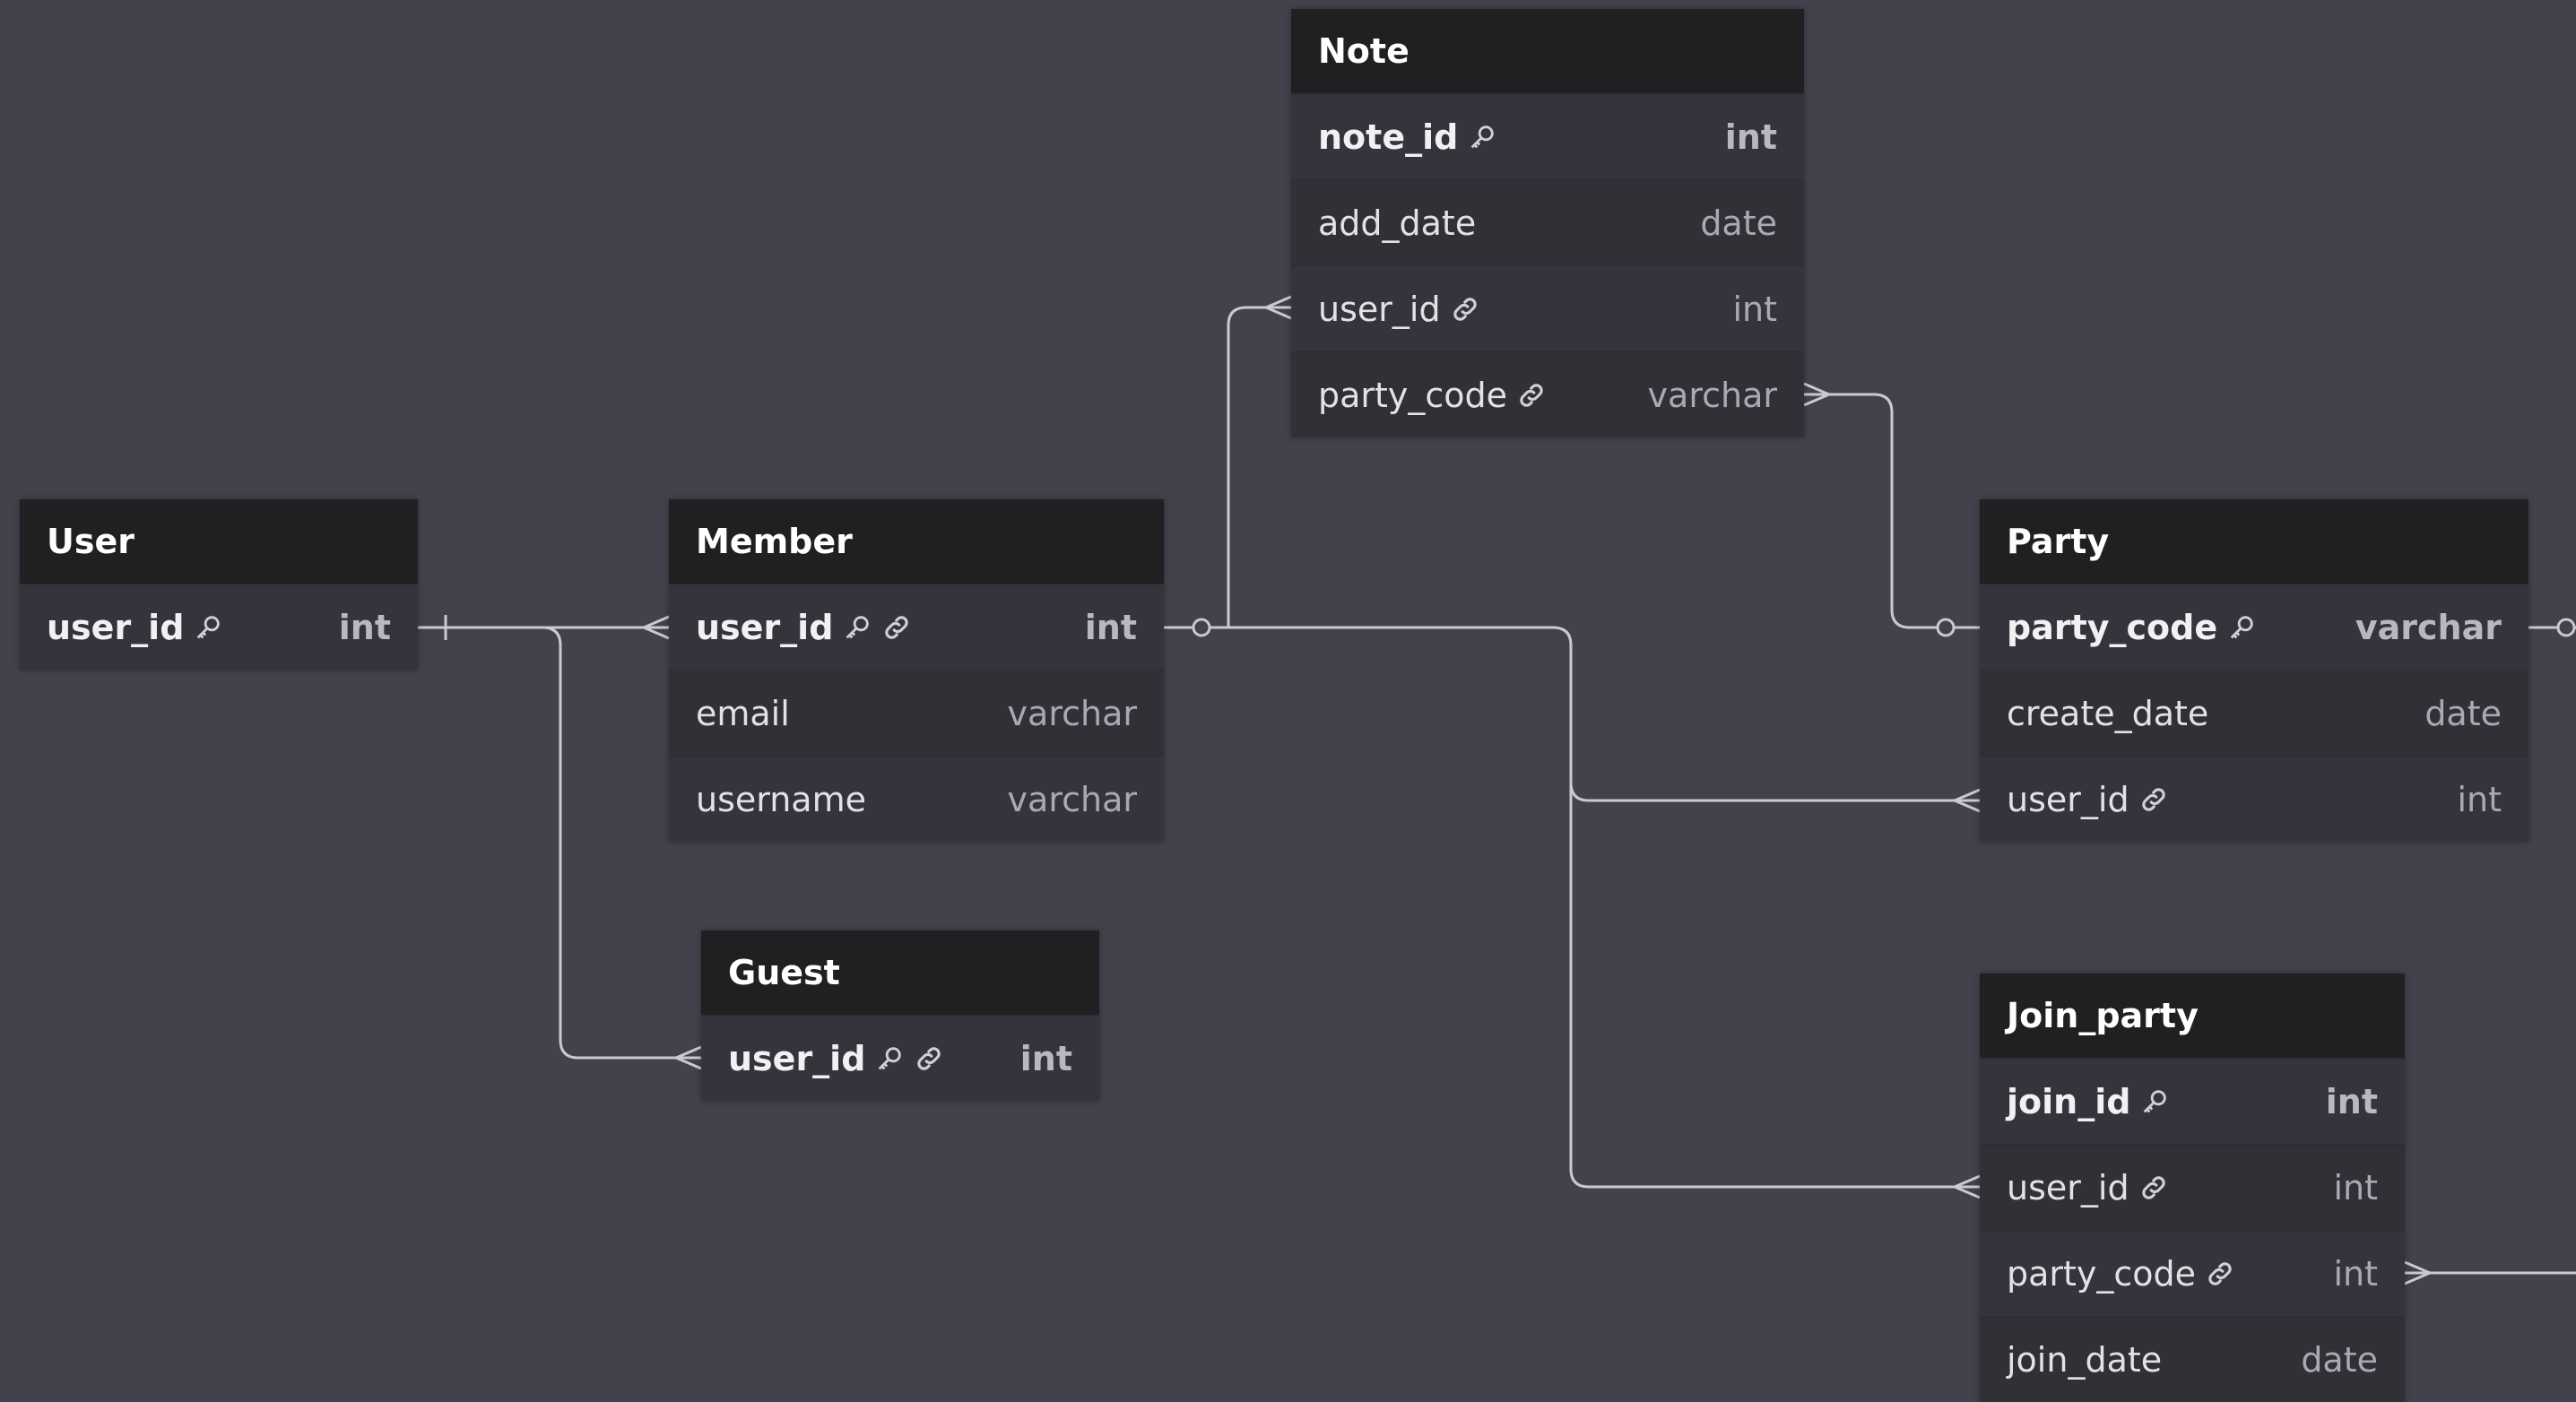  Describe the element at coordinates (2254, 713) in the screenshot. I see `field-row-create-date: create_date date` at that location.